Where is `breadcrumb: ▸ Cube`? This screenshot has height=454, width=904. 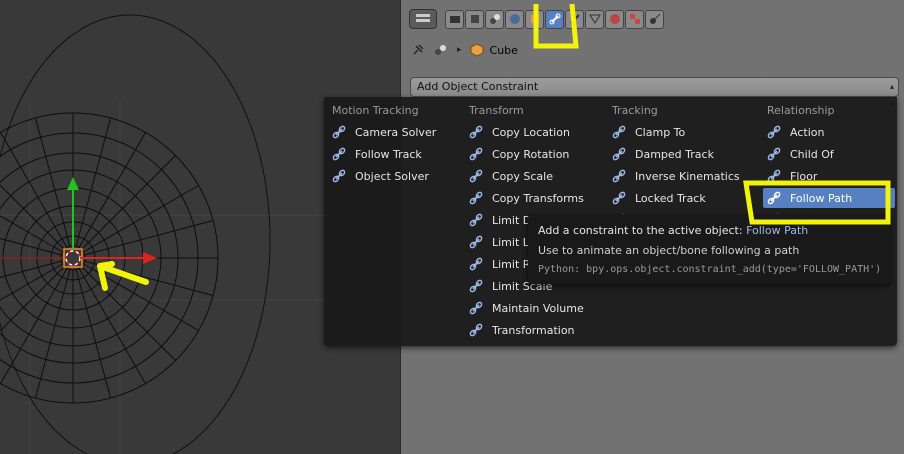 breadcrumb: ▸ Cube is located at coordinates (464, 50).